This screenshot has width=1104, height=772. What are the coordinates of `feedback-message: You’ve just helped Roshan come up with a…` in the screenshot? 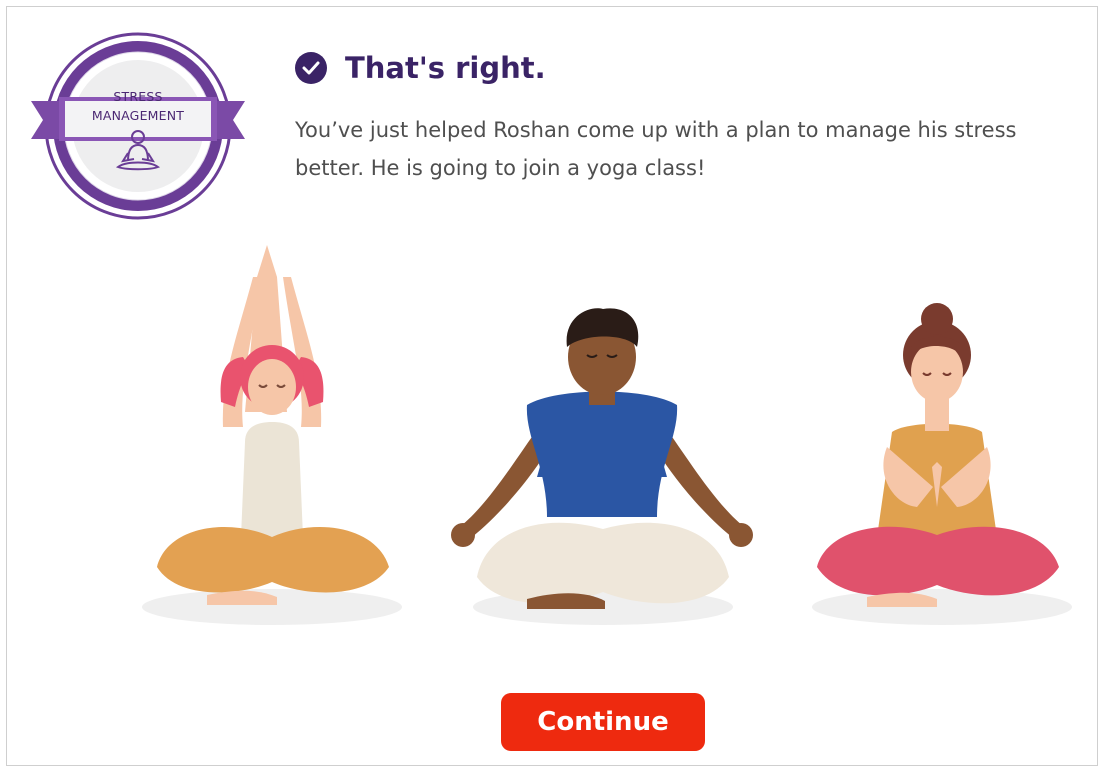 It's located at (656, 149).